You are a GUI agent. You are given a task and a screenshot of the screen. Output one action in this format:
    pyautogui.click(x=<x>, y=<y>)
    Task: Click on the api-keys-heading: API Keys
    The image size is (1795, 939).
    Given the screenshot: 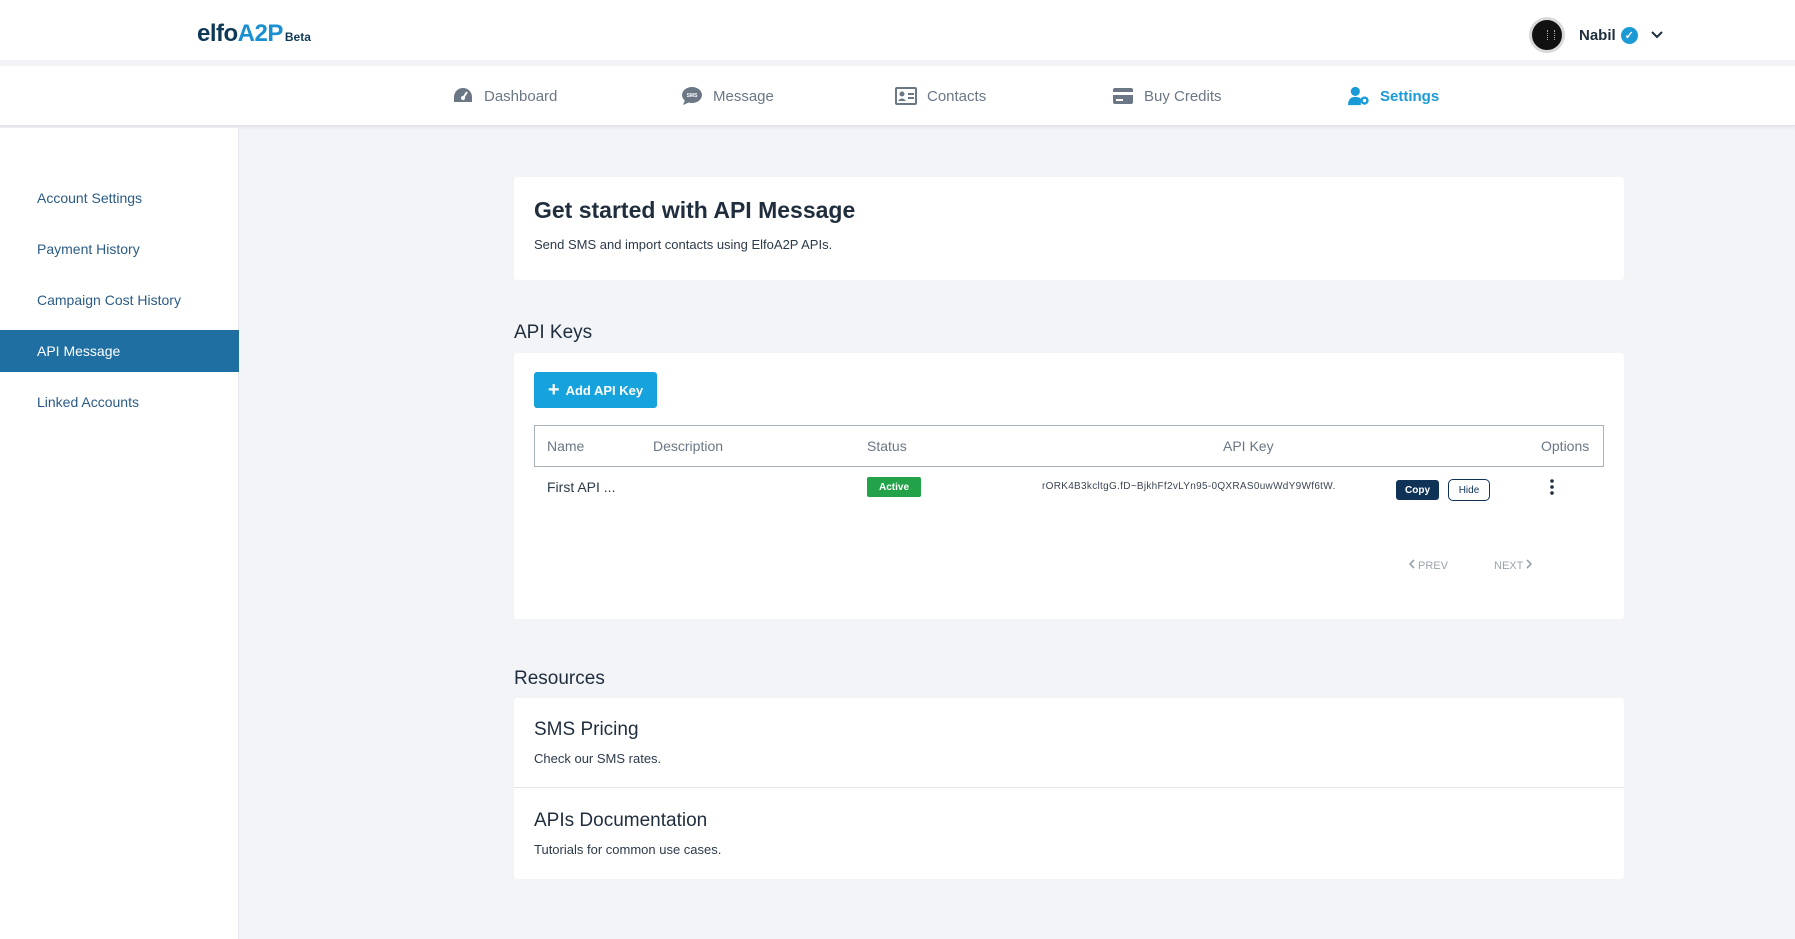 What is the action you would take?
    pyautogui.click(x=553, y=332)
    